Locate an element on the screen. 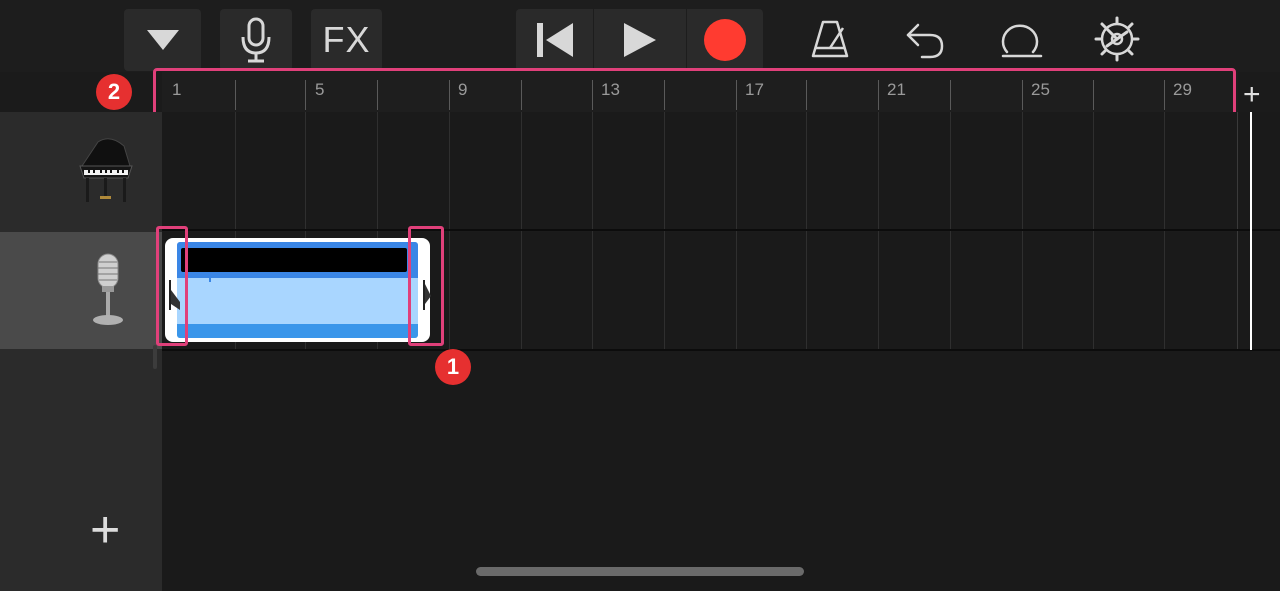  metronome-icon is located at coordinates (830, 39).